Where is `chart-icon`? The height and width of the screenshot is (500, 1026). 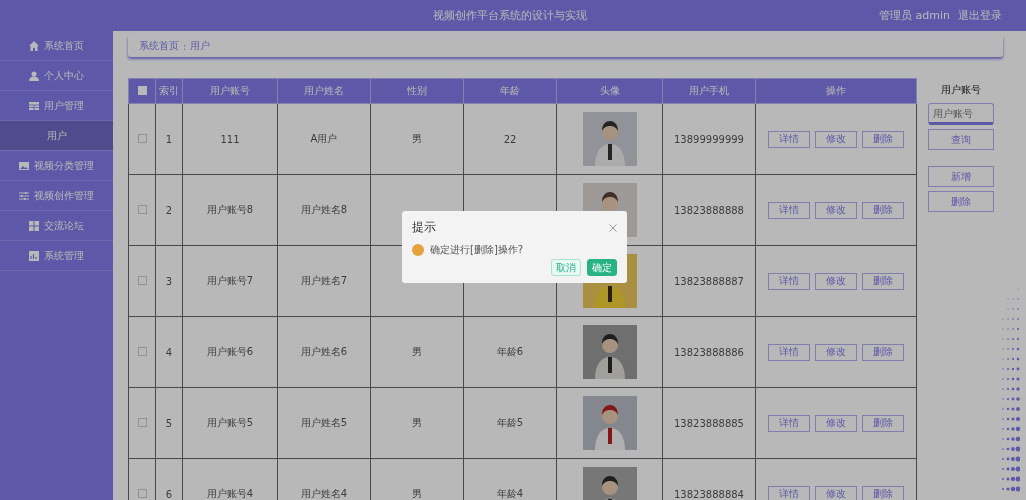
chart-icon is located at coordinates (34, 255).